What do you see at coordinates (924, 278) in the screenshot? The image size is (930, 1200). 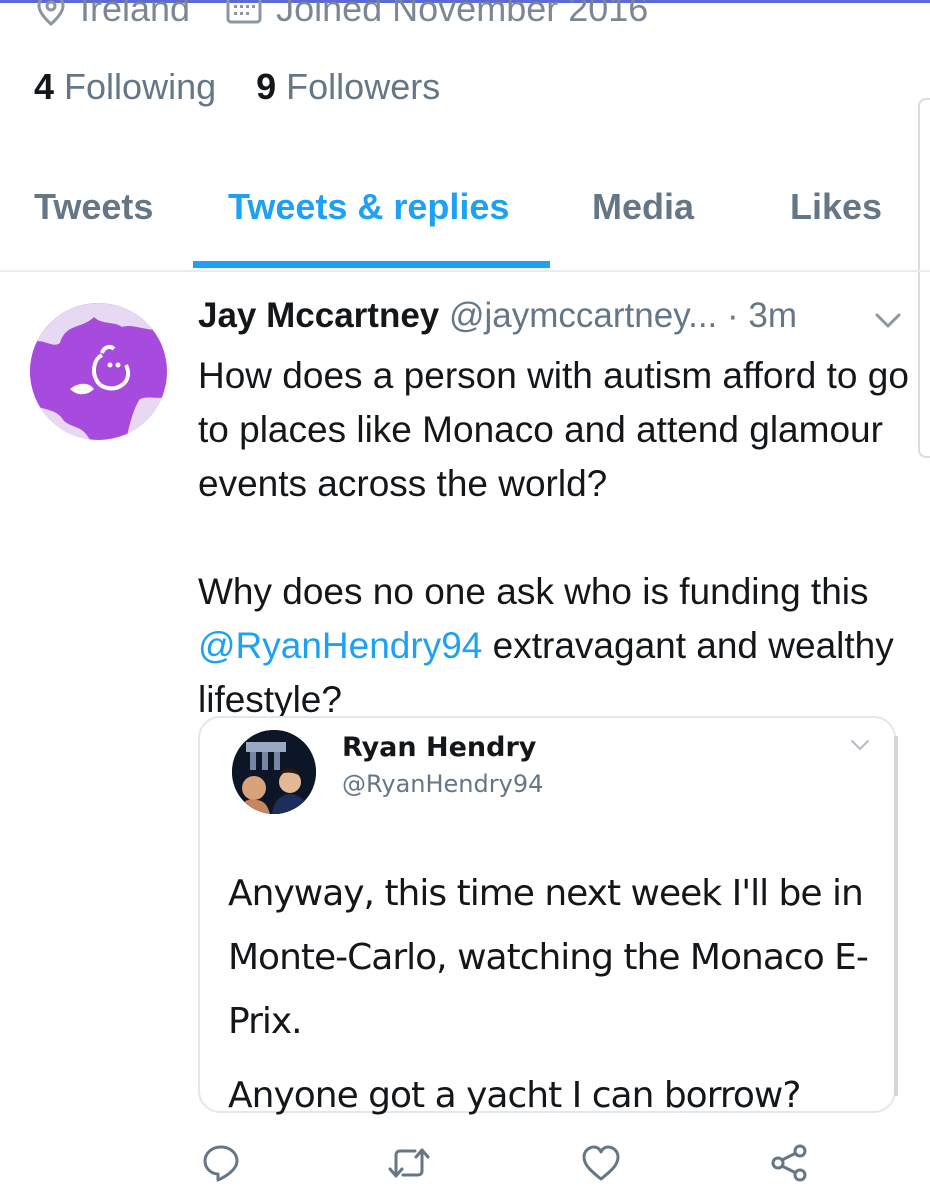 I see `scrollbar` at bounding box center [924, 278].